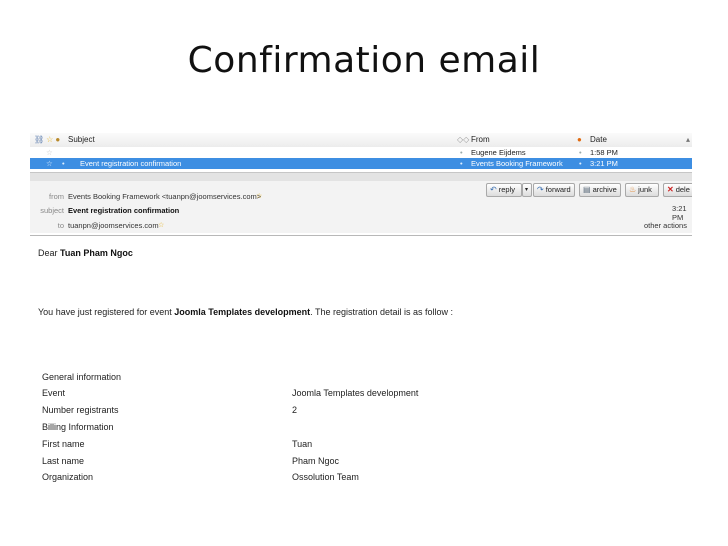  I want to click on to-value: tuanpn@joomservices.com, so click(113, 225).